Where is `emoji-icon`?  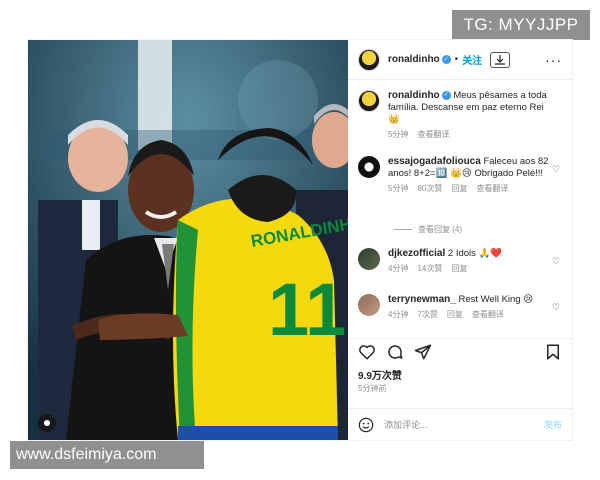 emoji-icon is located at coordinates (366, 425).